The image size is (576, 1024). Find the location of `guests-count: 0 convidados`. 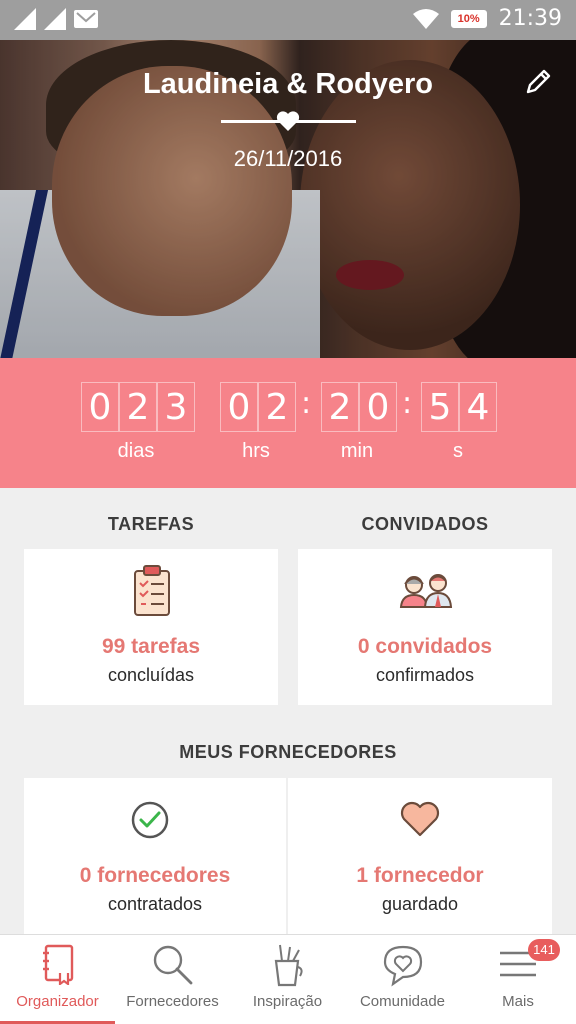

guests-count: 0 convidados is located at coordinates (425, 646).